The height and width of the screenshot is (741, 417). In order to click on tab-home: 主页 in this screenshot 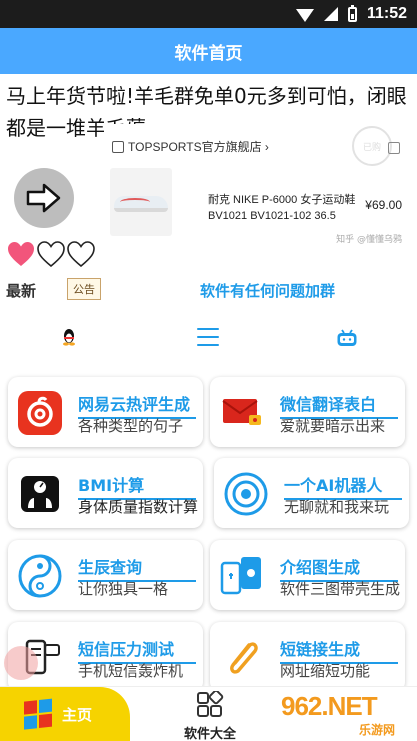, I will do `click(65, 714)`.